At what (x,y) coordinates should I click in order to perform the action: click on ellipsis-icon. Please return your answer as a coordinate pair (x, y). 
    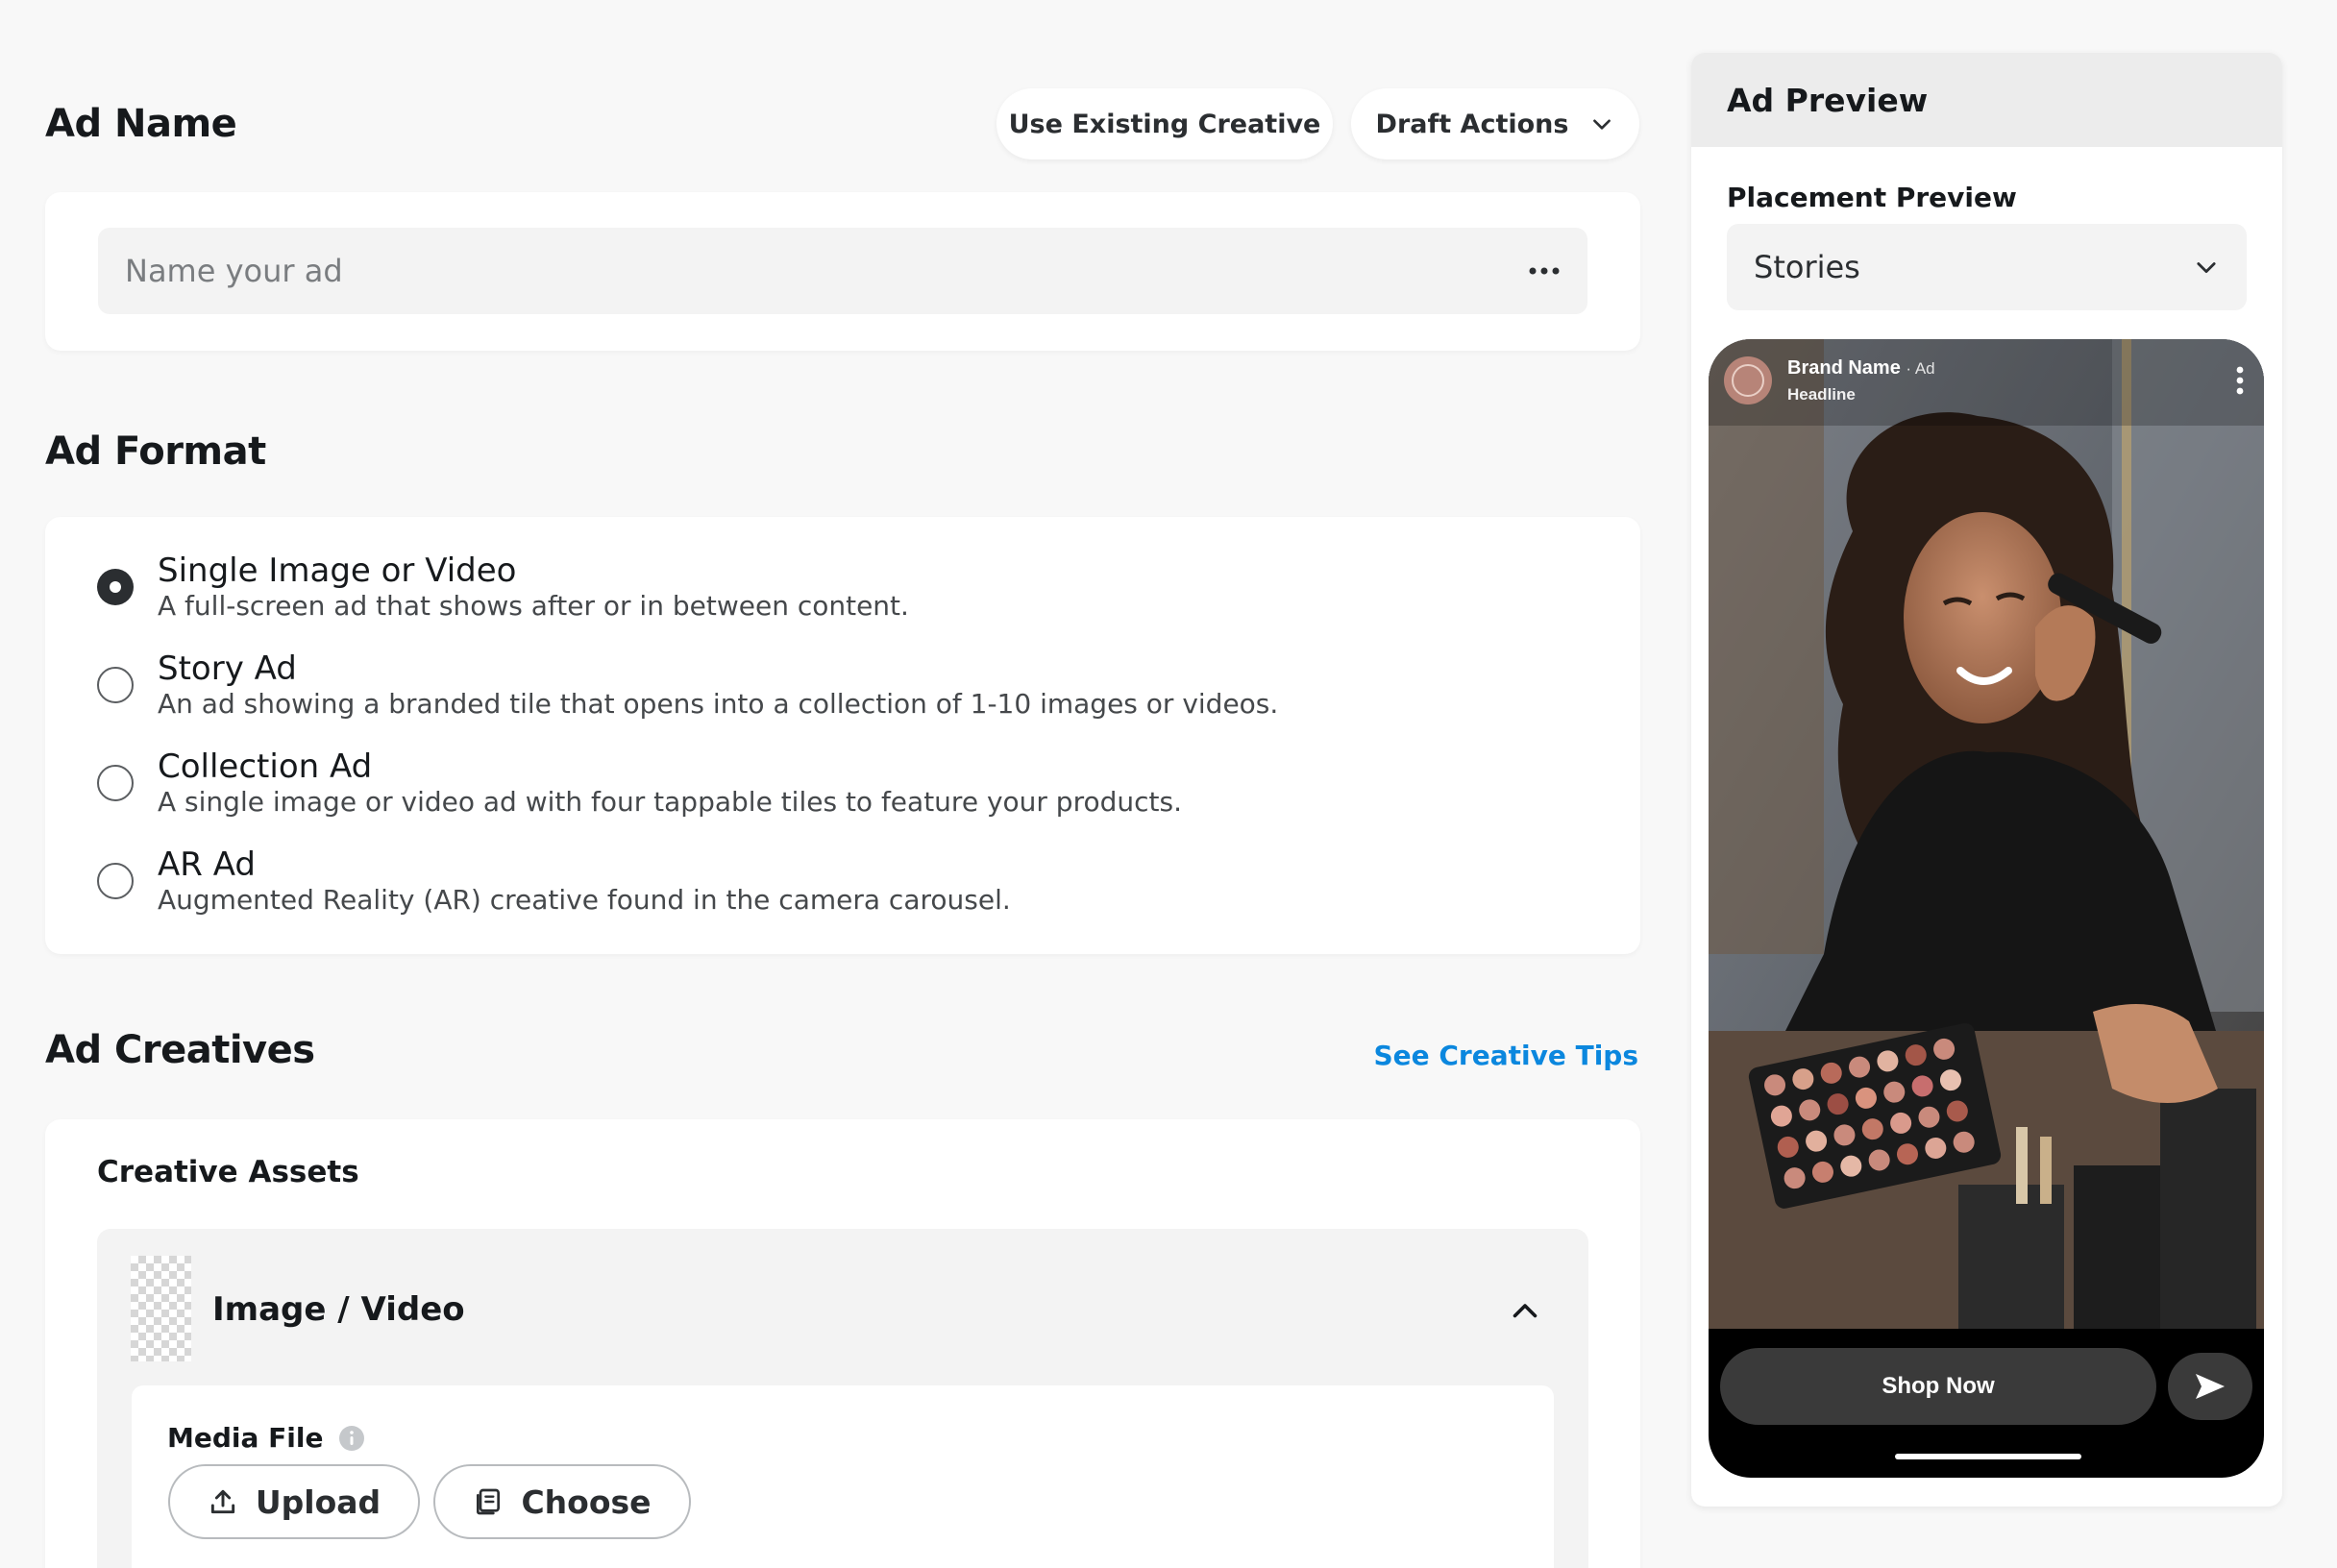
    Looking at the image, I should click on (1545, 271).